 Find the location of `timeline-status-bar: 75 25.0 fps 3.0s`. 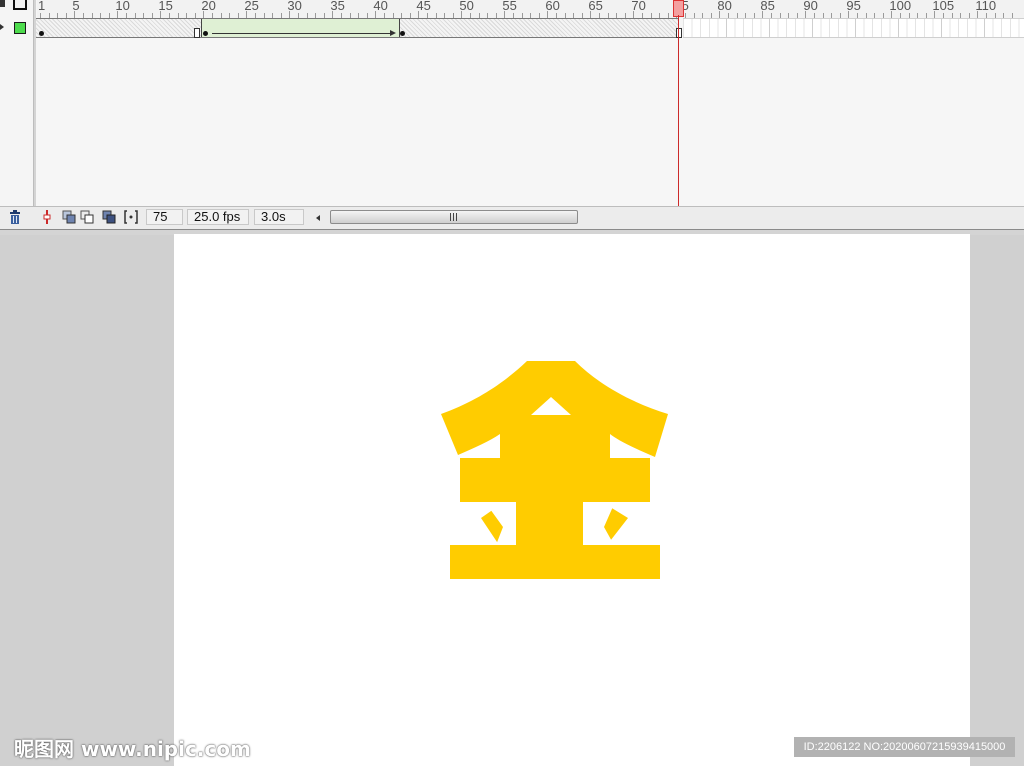

timeline-status-bar: 75 25.0 fps 3.0s is located at coordinates (512, 218).